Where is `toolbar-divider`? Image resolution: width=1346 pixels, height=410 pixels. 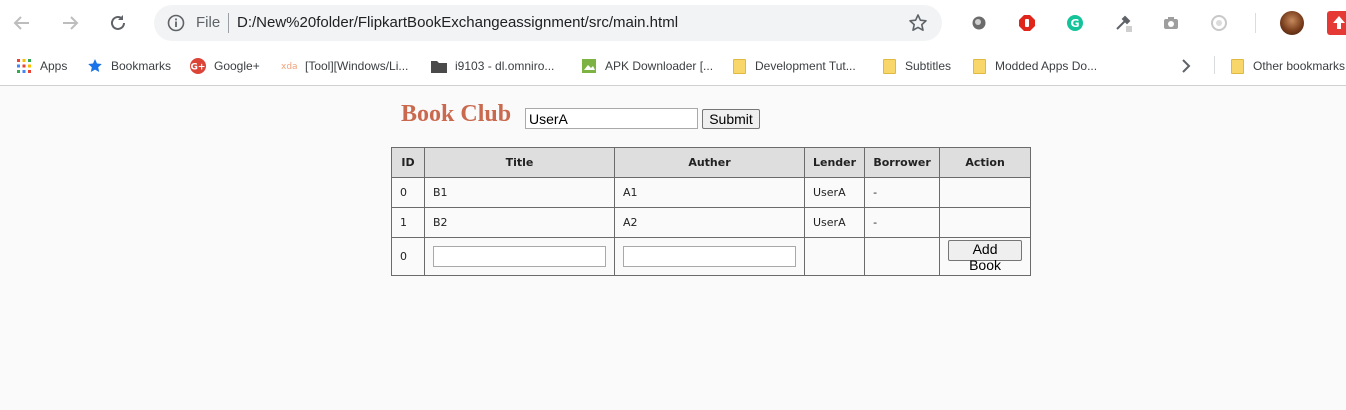 toolbar-divider is located at coordinates (1255, 23).